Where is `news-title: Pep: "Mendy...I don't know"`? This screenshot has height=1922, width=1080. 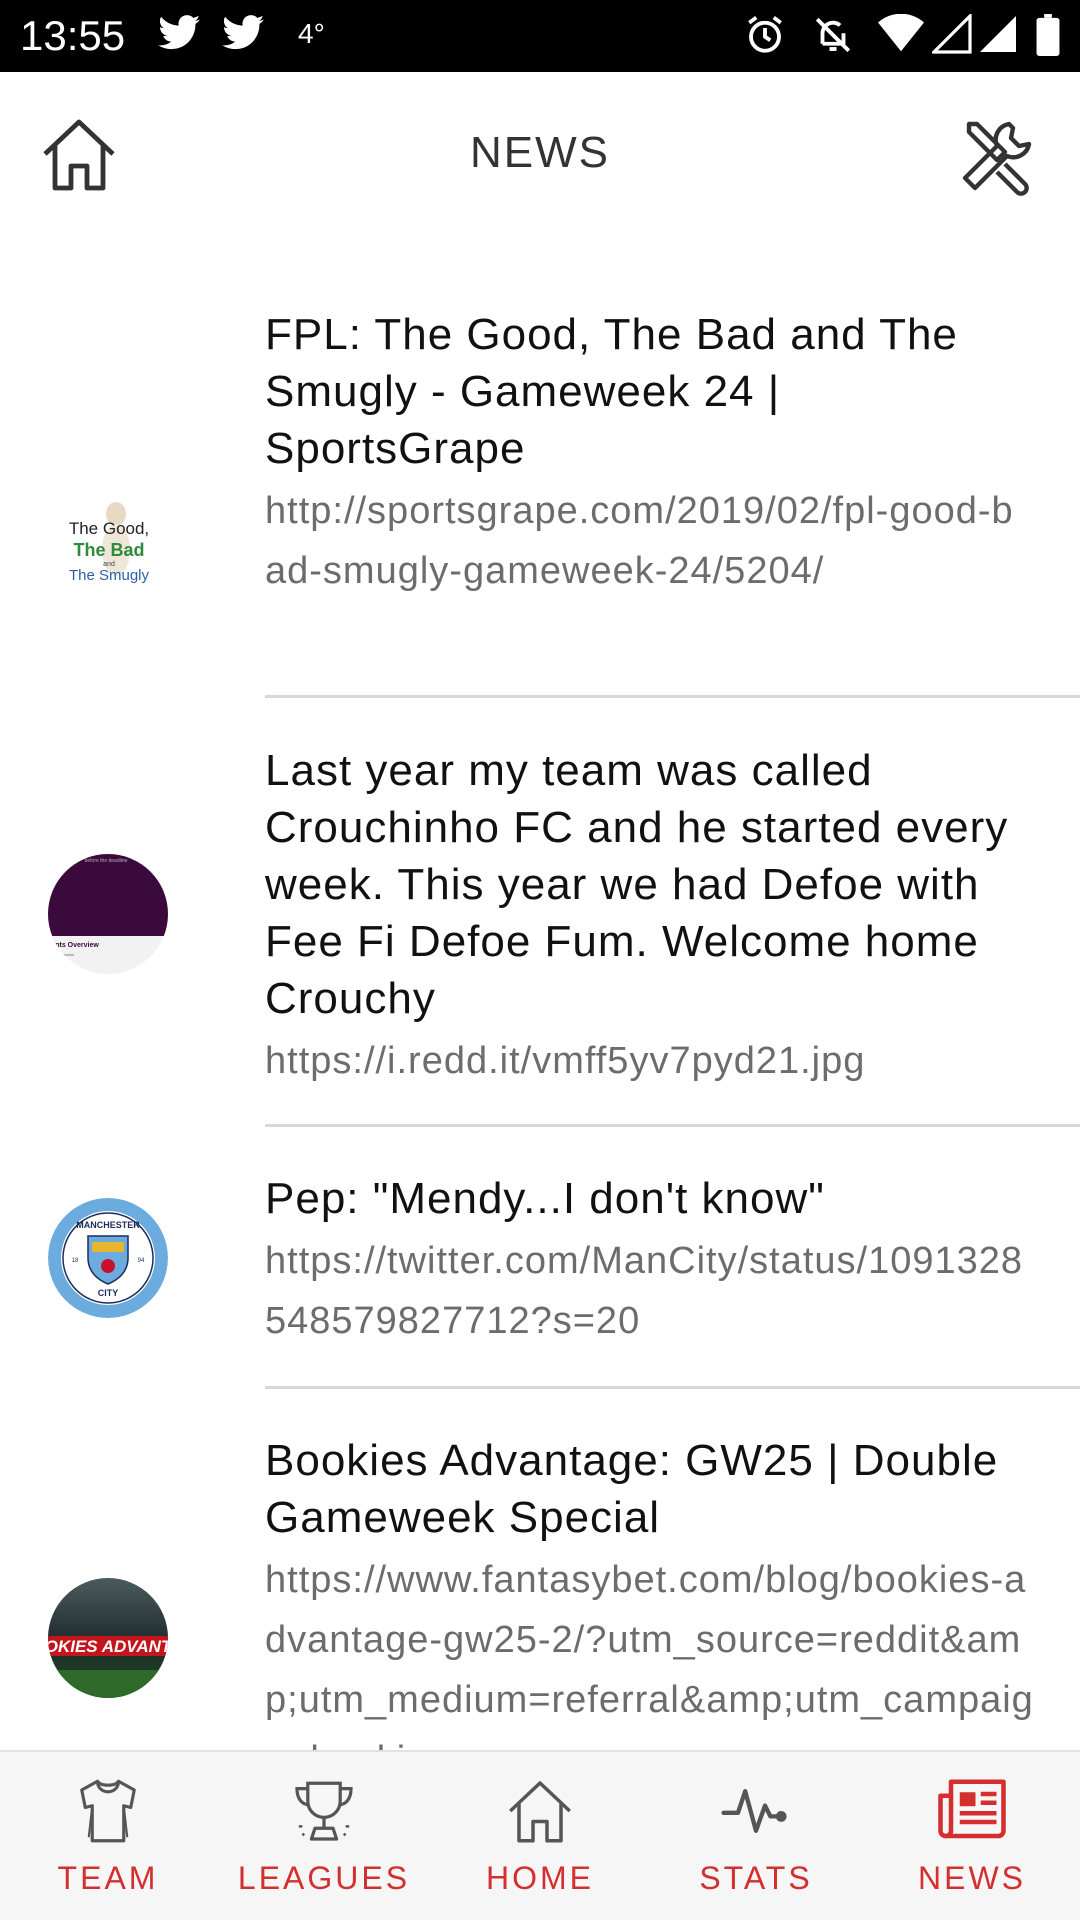 news-title: Pep: "Mendy...I don't know" is located at coordinates (545, 1198).